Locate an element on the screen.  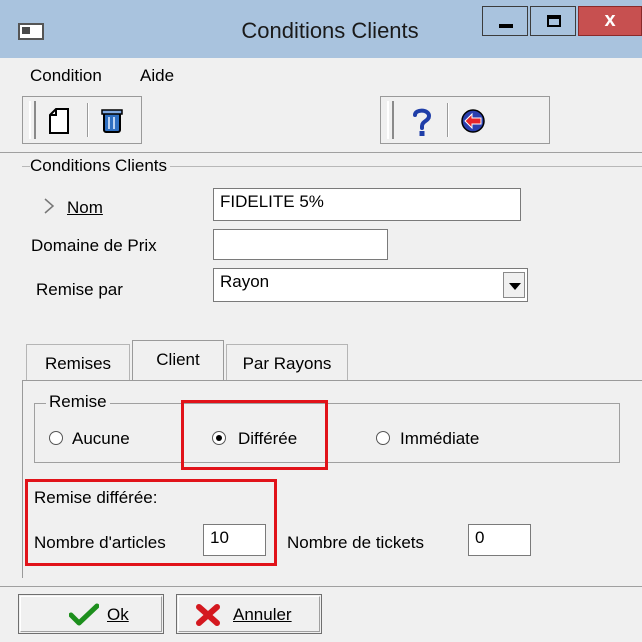
app-icon is located at coordinates (31, 31).